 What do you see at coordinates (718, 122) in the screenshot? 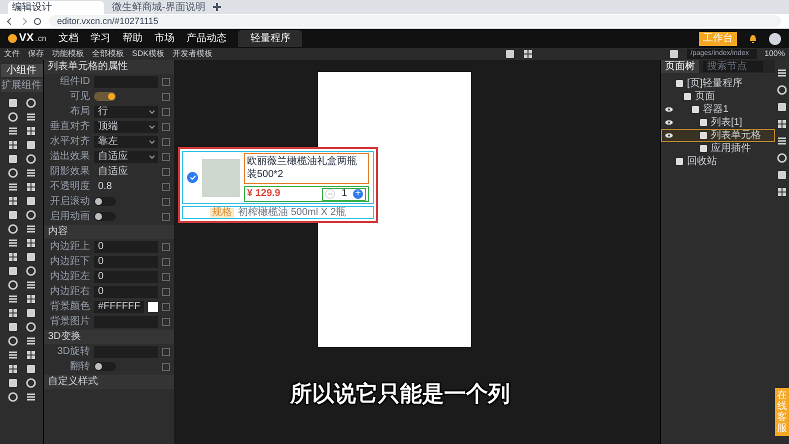
I see `layer-row: 列表[1]` at bounding box center [718, 122].